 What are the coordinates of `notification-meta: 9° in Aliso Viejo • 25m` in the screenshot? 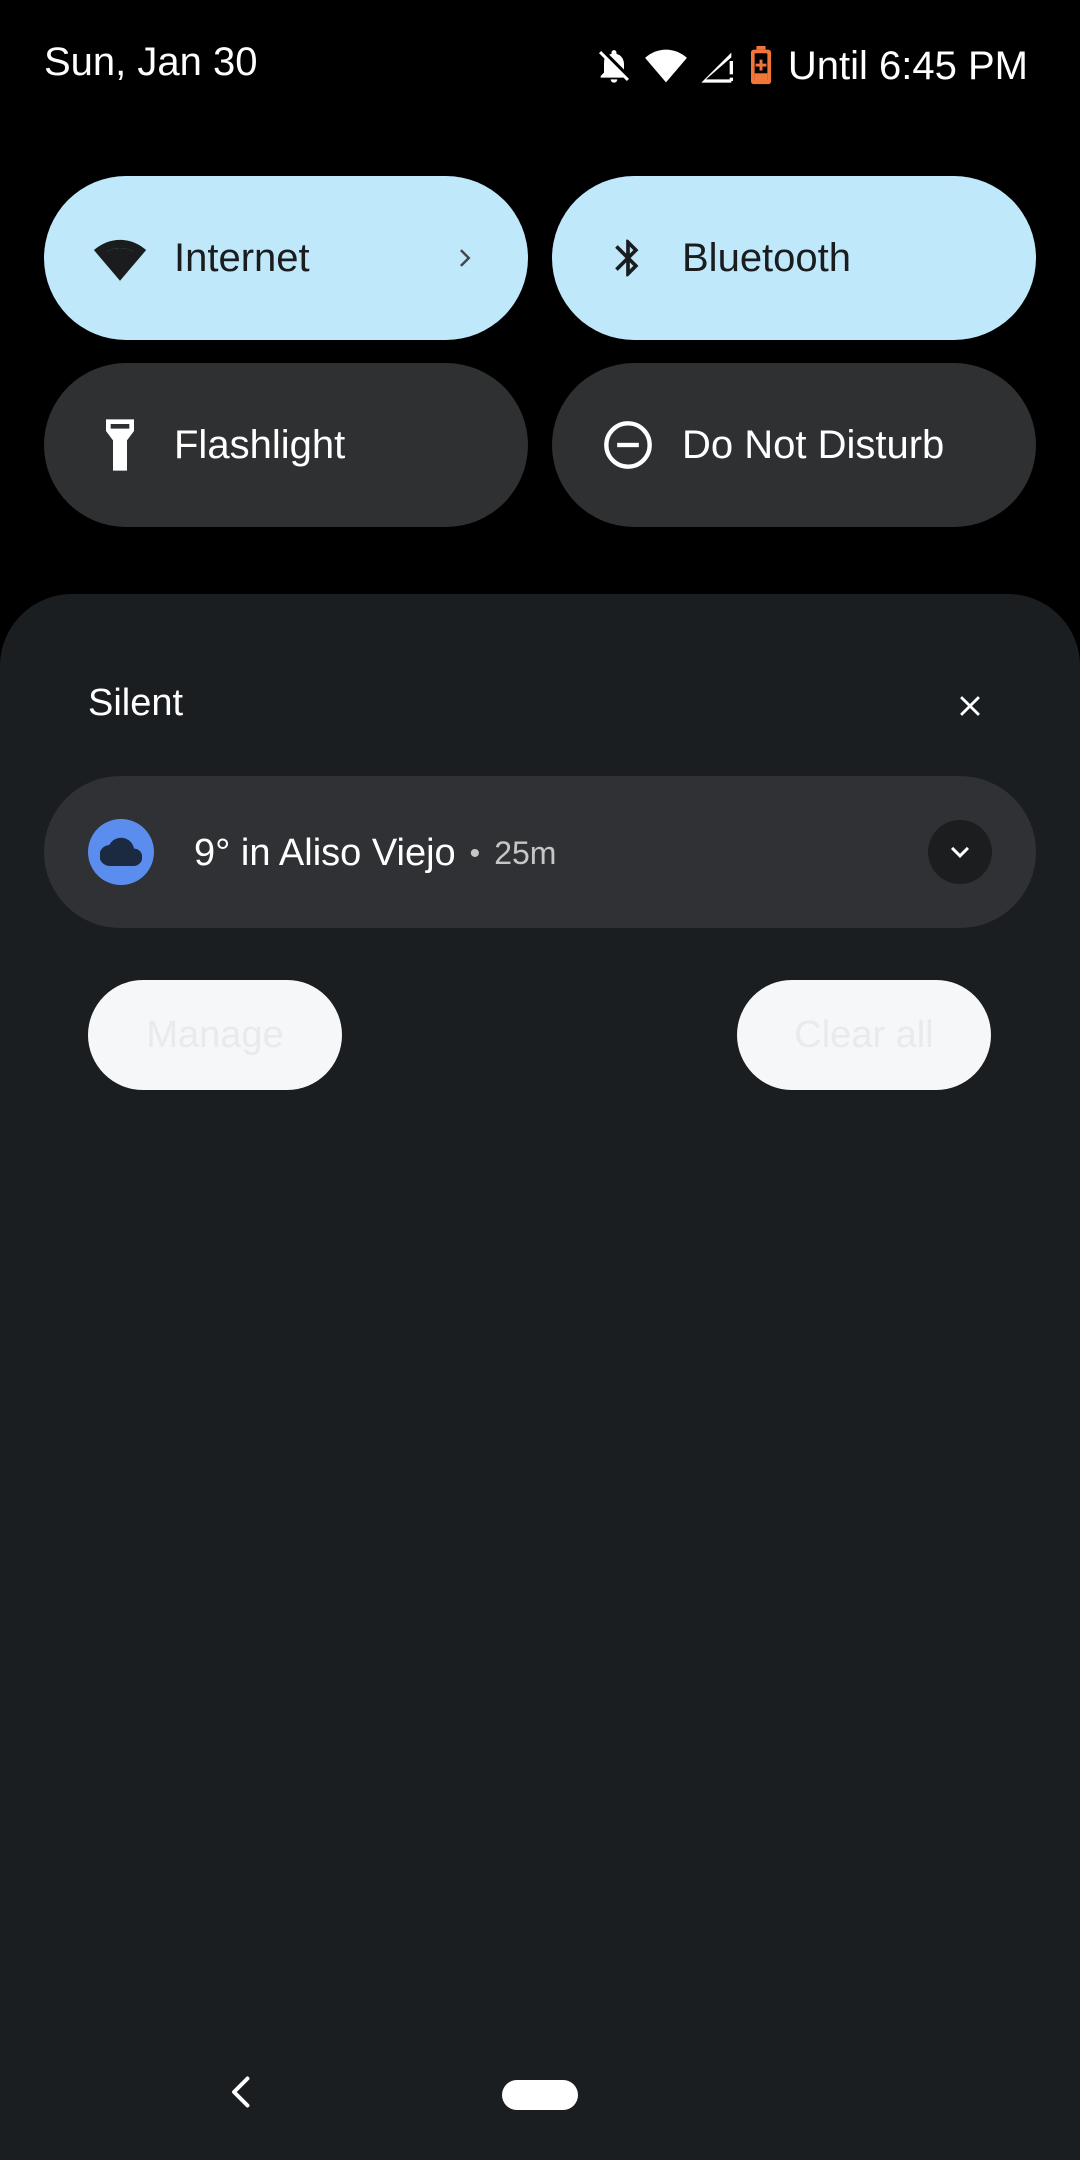 It's located at (375, 853).